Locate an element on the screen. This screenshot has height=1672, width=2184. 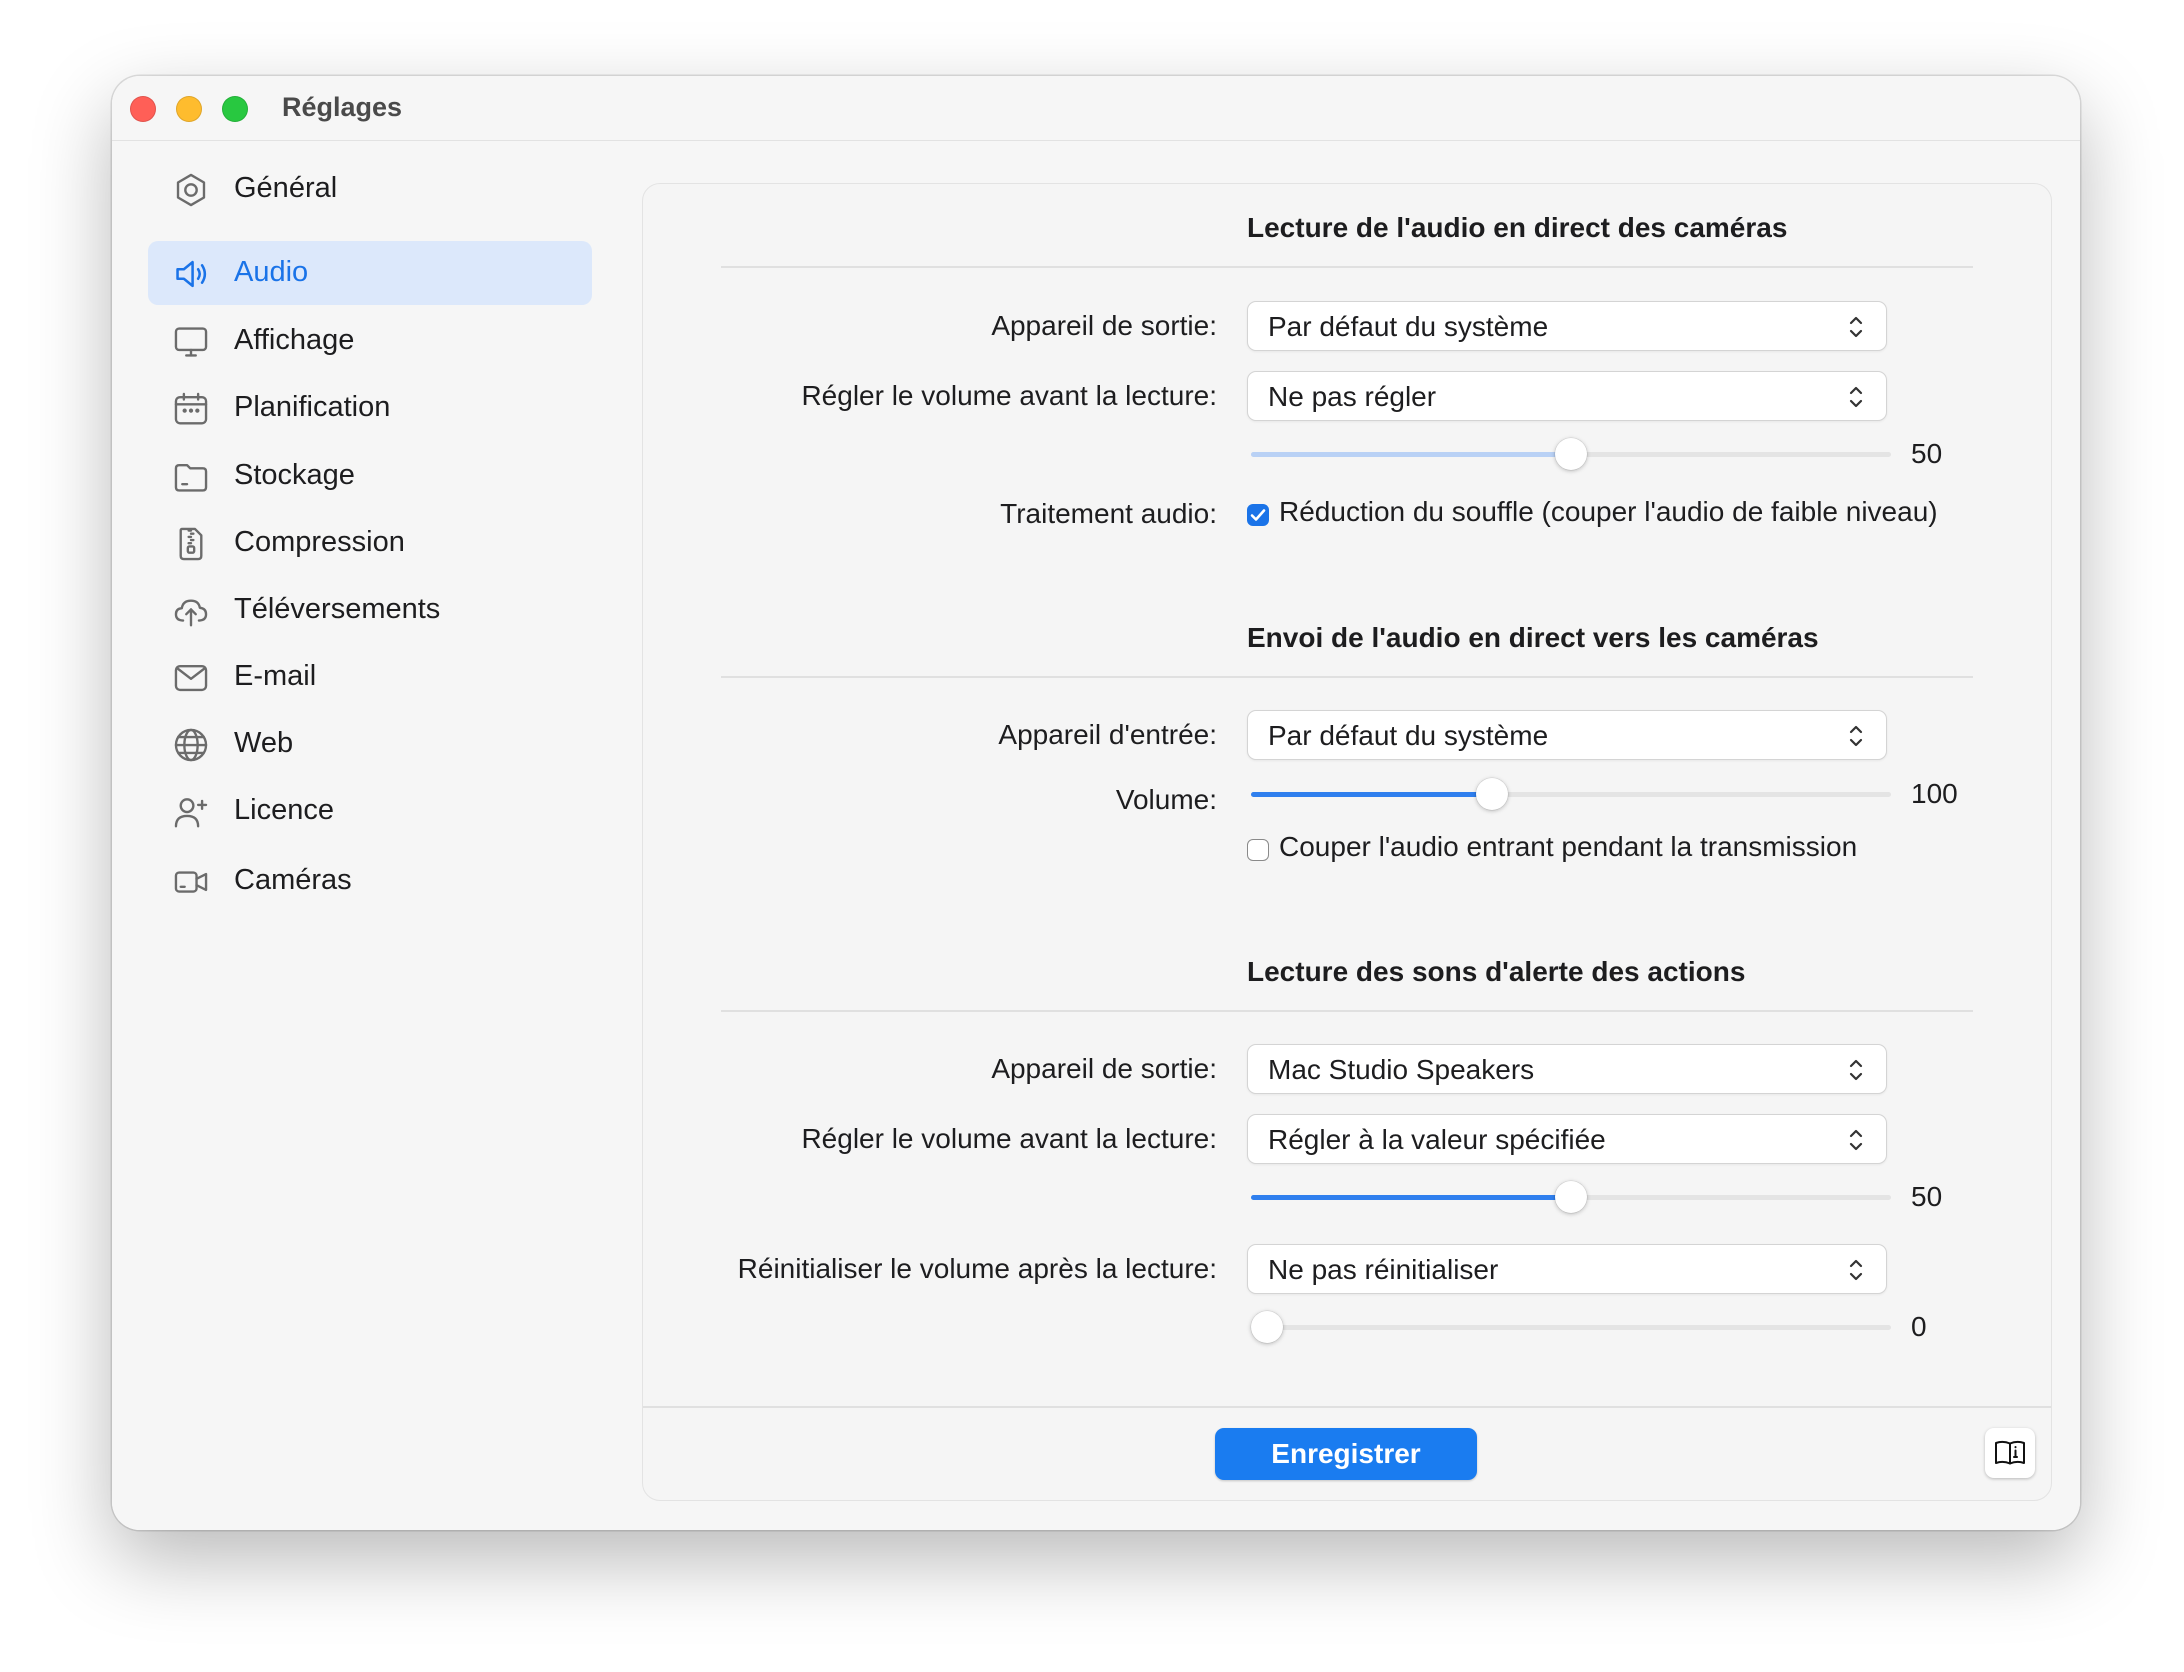
cloud-upload-icon is located at coordinates (191, 611).